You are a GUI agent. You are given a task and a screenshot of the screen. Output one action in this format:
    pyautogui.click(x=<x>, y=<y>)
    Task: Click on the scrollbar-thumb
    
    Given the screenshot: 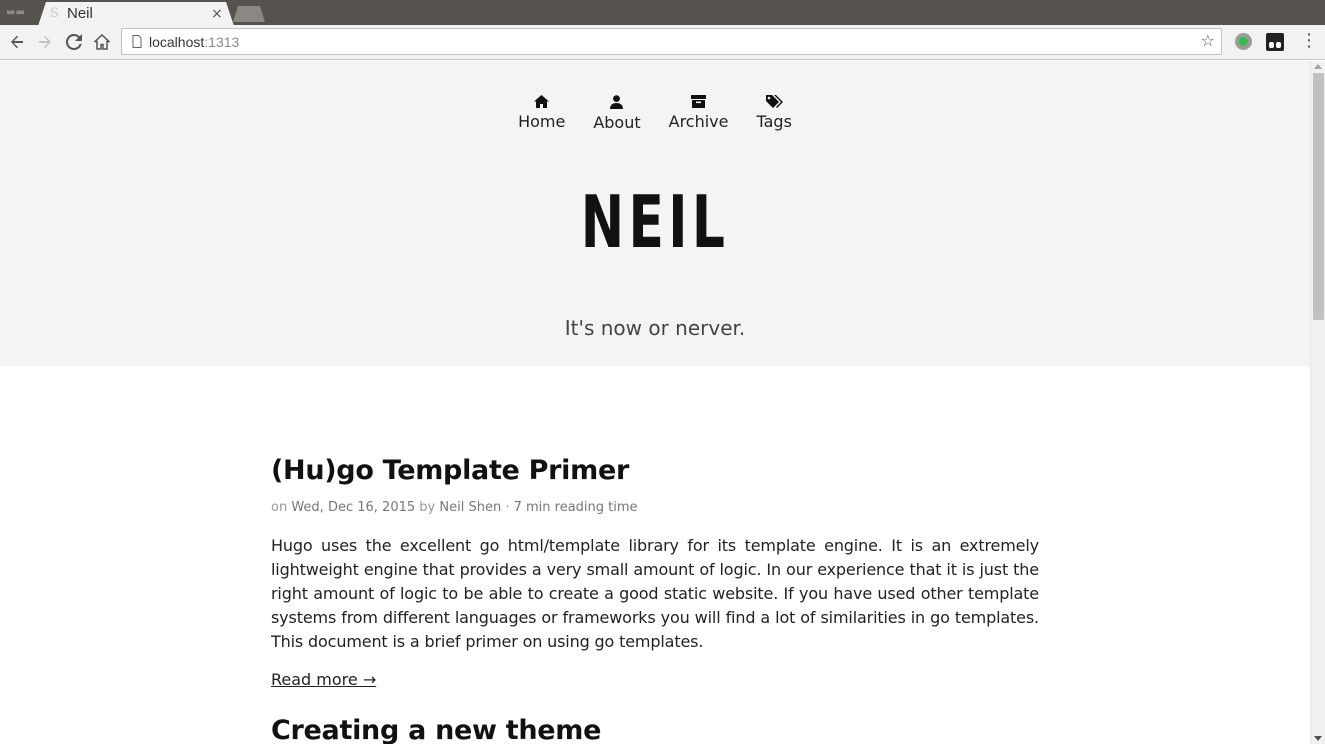 What is the action you would take?
    pyautogui.click(x=1318, y=196)
    